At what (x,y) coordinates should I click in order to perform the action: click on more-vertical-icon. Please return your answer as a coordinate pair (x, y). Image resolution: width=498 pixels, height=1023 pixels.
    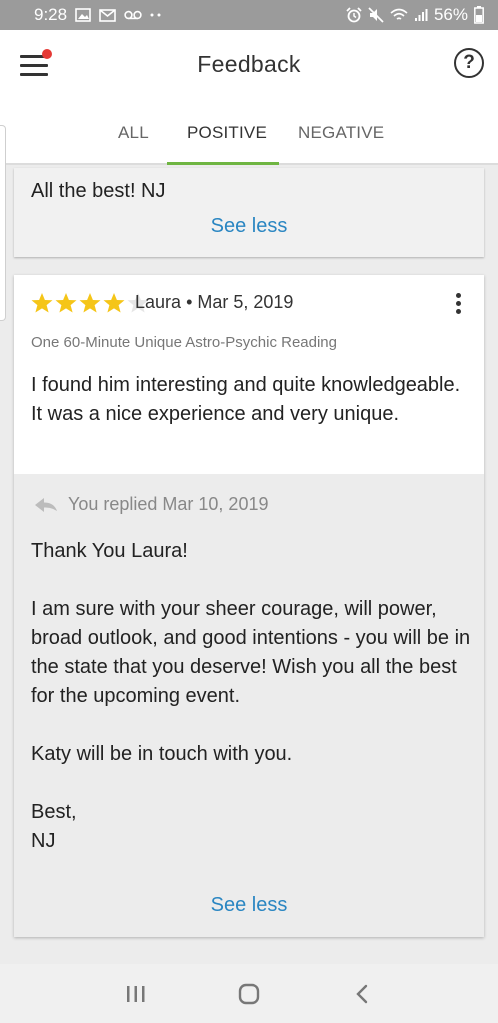
    Looking at the image, I should click on (459, 304).